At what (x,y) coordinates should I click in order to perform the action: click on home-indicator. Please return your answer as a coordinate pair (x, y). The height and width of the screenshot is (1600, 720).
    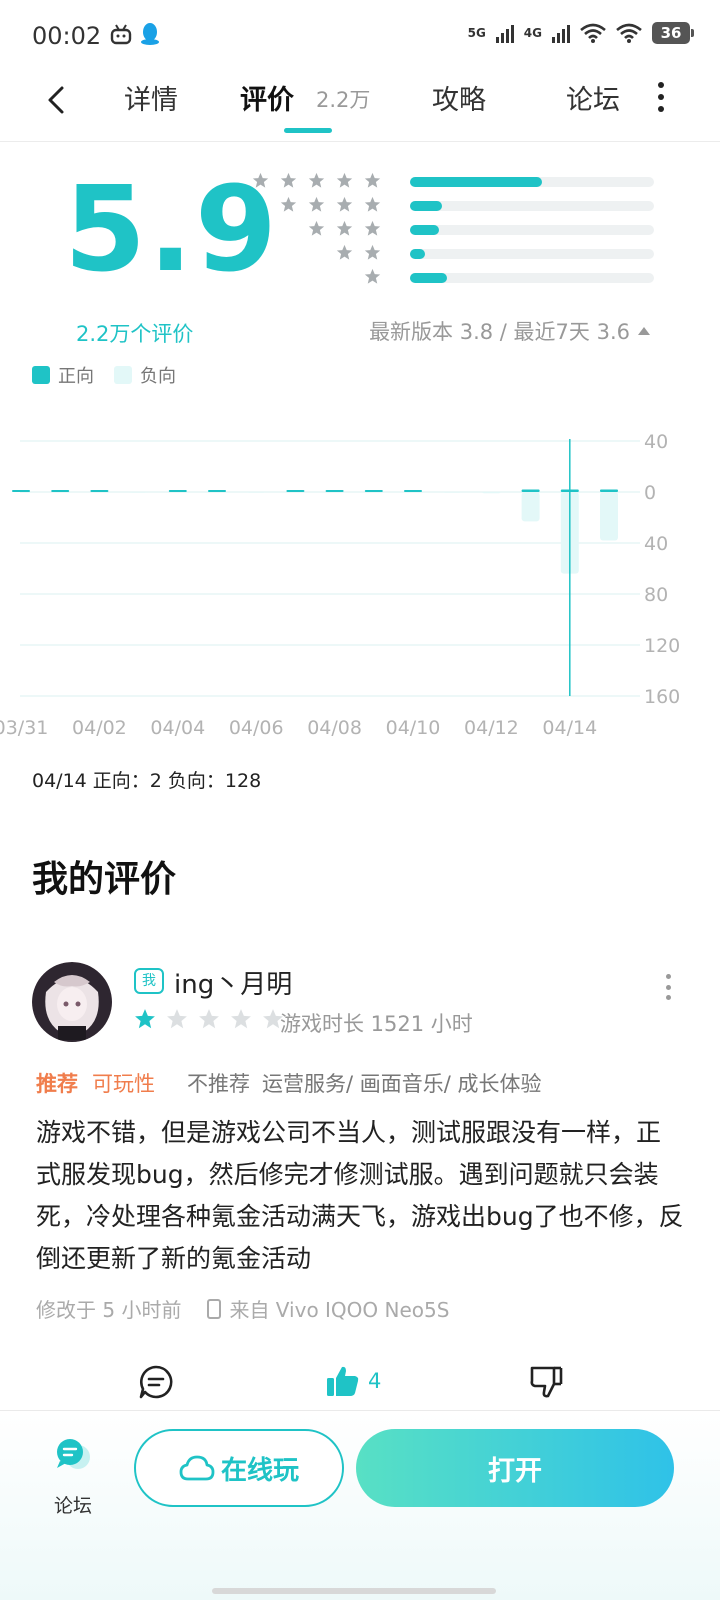
    Looking at the image, I should click on (354, 1591).